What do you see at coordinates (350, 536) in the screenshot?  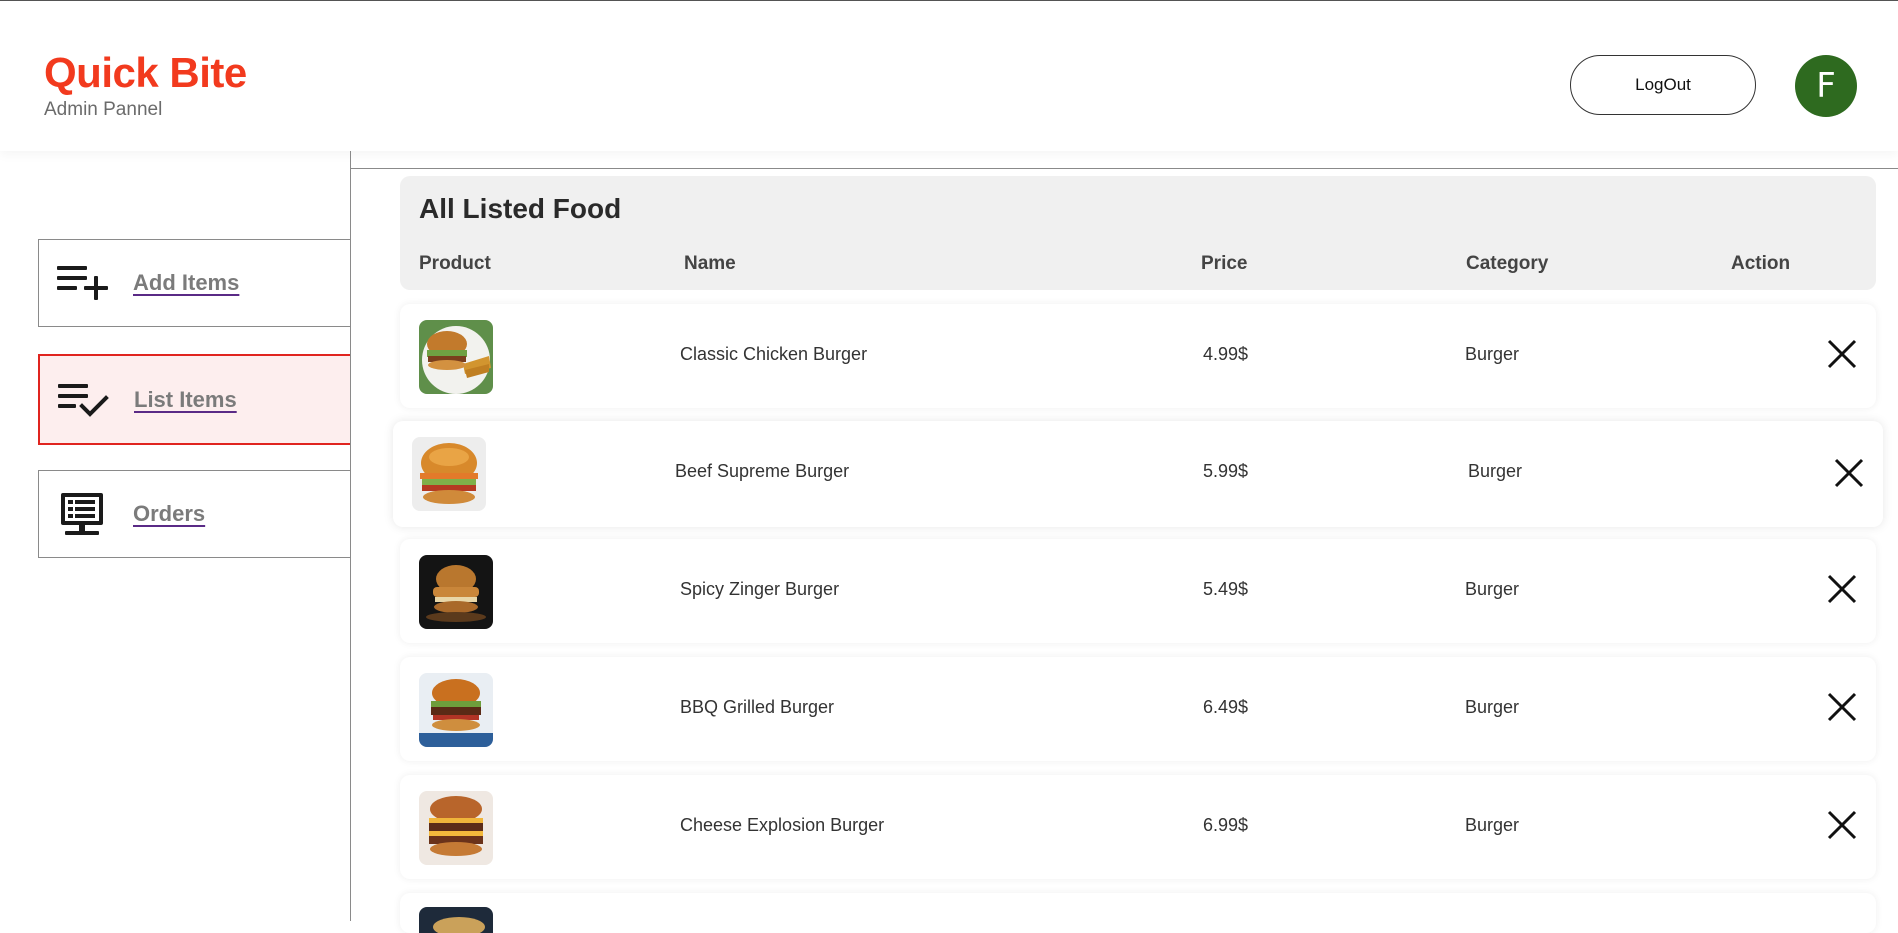 I see `sidebar-divider` at bounding box center [350, 536].